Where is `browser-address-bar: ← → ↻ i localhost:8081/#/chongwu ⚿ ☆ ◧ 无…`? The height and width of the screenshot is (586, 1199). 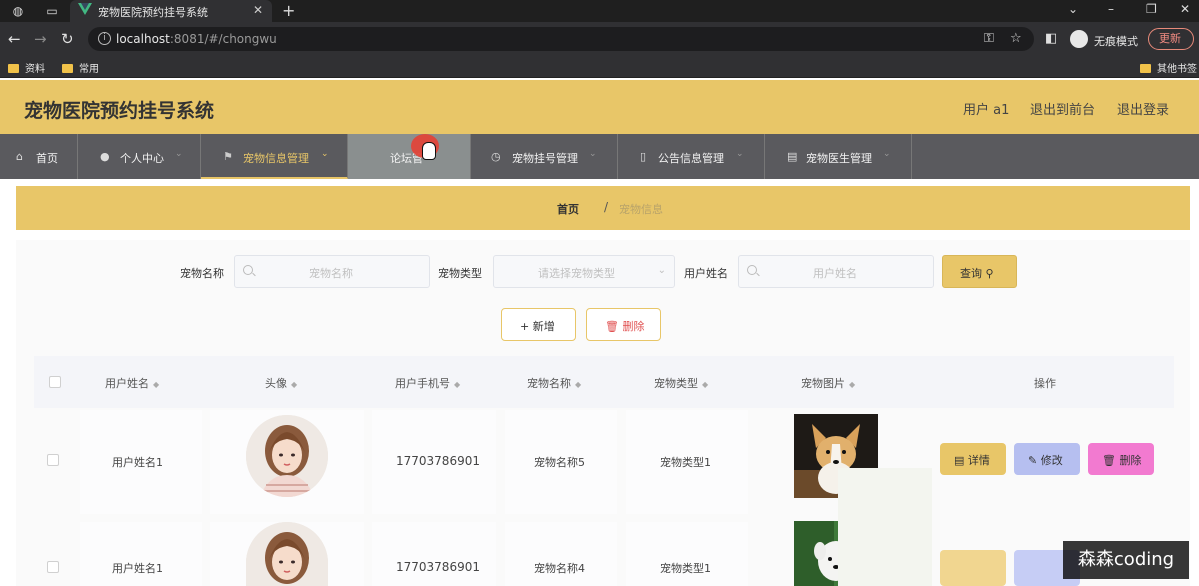
browser-address-bar: ← → ↻ i localhost:8081/#/chongwu ⚿ ☆ ◧ 无… is located at coordinates (599, 39).